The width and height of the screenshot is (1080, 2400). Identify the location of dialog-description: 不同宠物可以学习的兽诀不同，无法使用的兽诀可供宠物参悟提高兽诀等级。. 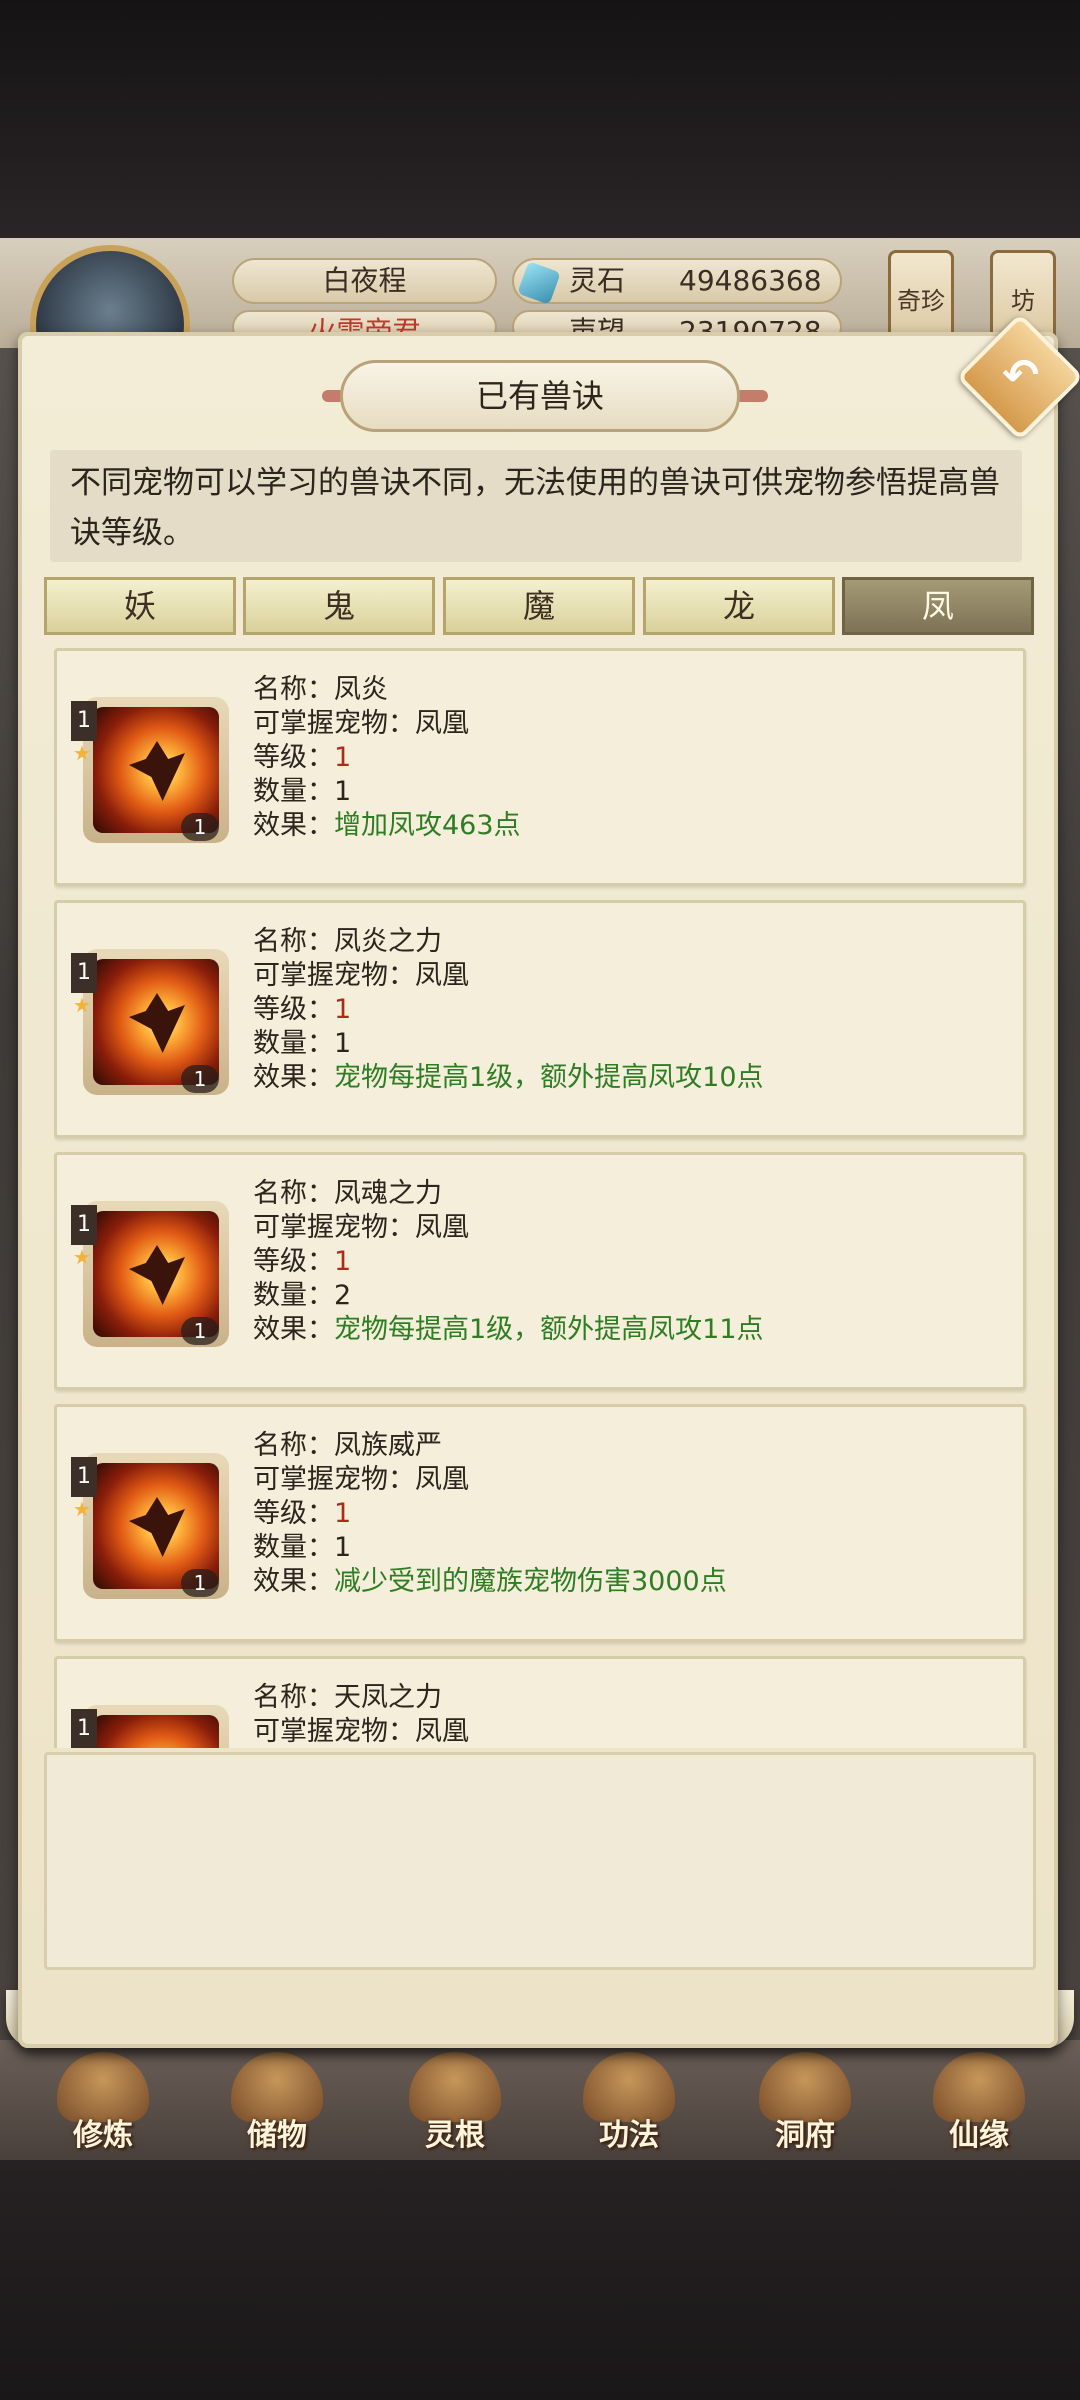
(536, 506).